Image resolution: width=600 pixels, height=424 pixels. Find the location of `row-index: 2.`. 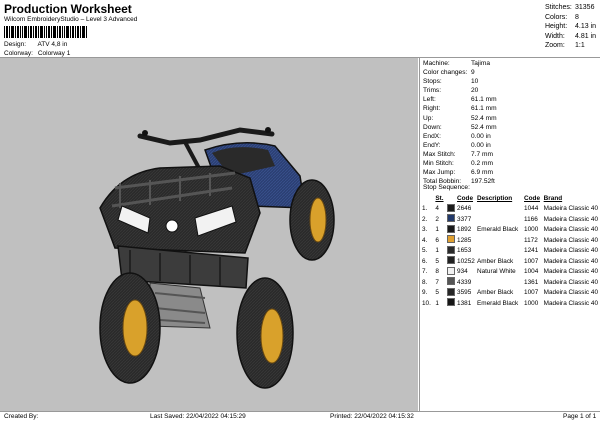

row-index: 2. is located at coordinates (425, 219).